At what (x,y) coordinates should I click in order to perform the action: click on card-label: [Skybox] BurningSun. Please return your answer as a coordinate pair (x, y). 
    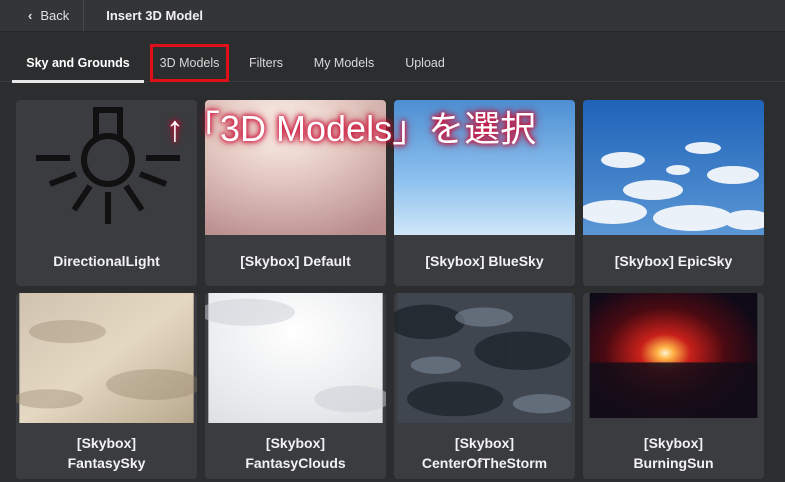
    Looking at the image, I should click on (673, 451).